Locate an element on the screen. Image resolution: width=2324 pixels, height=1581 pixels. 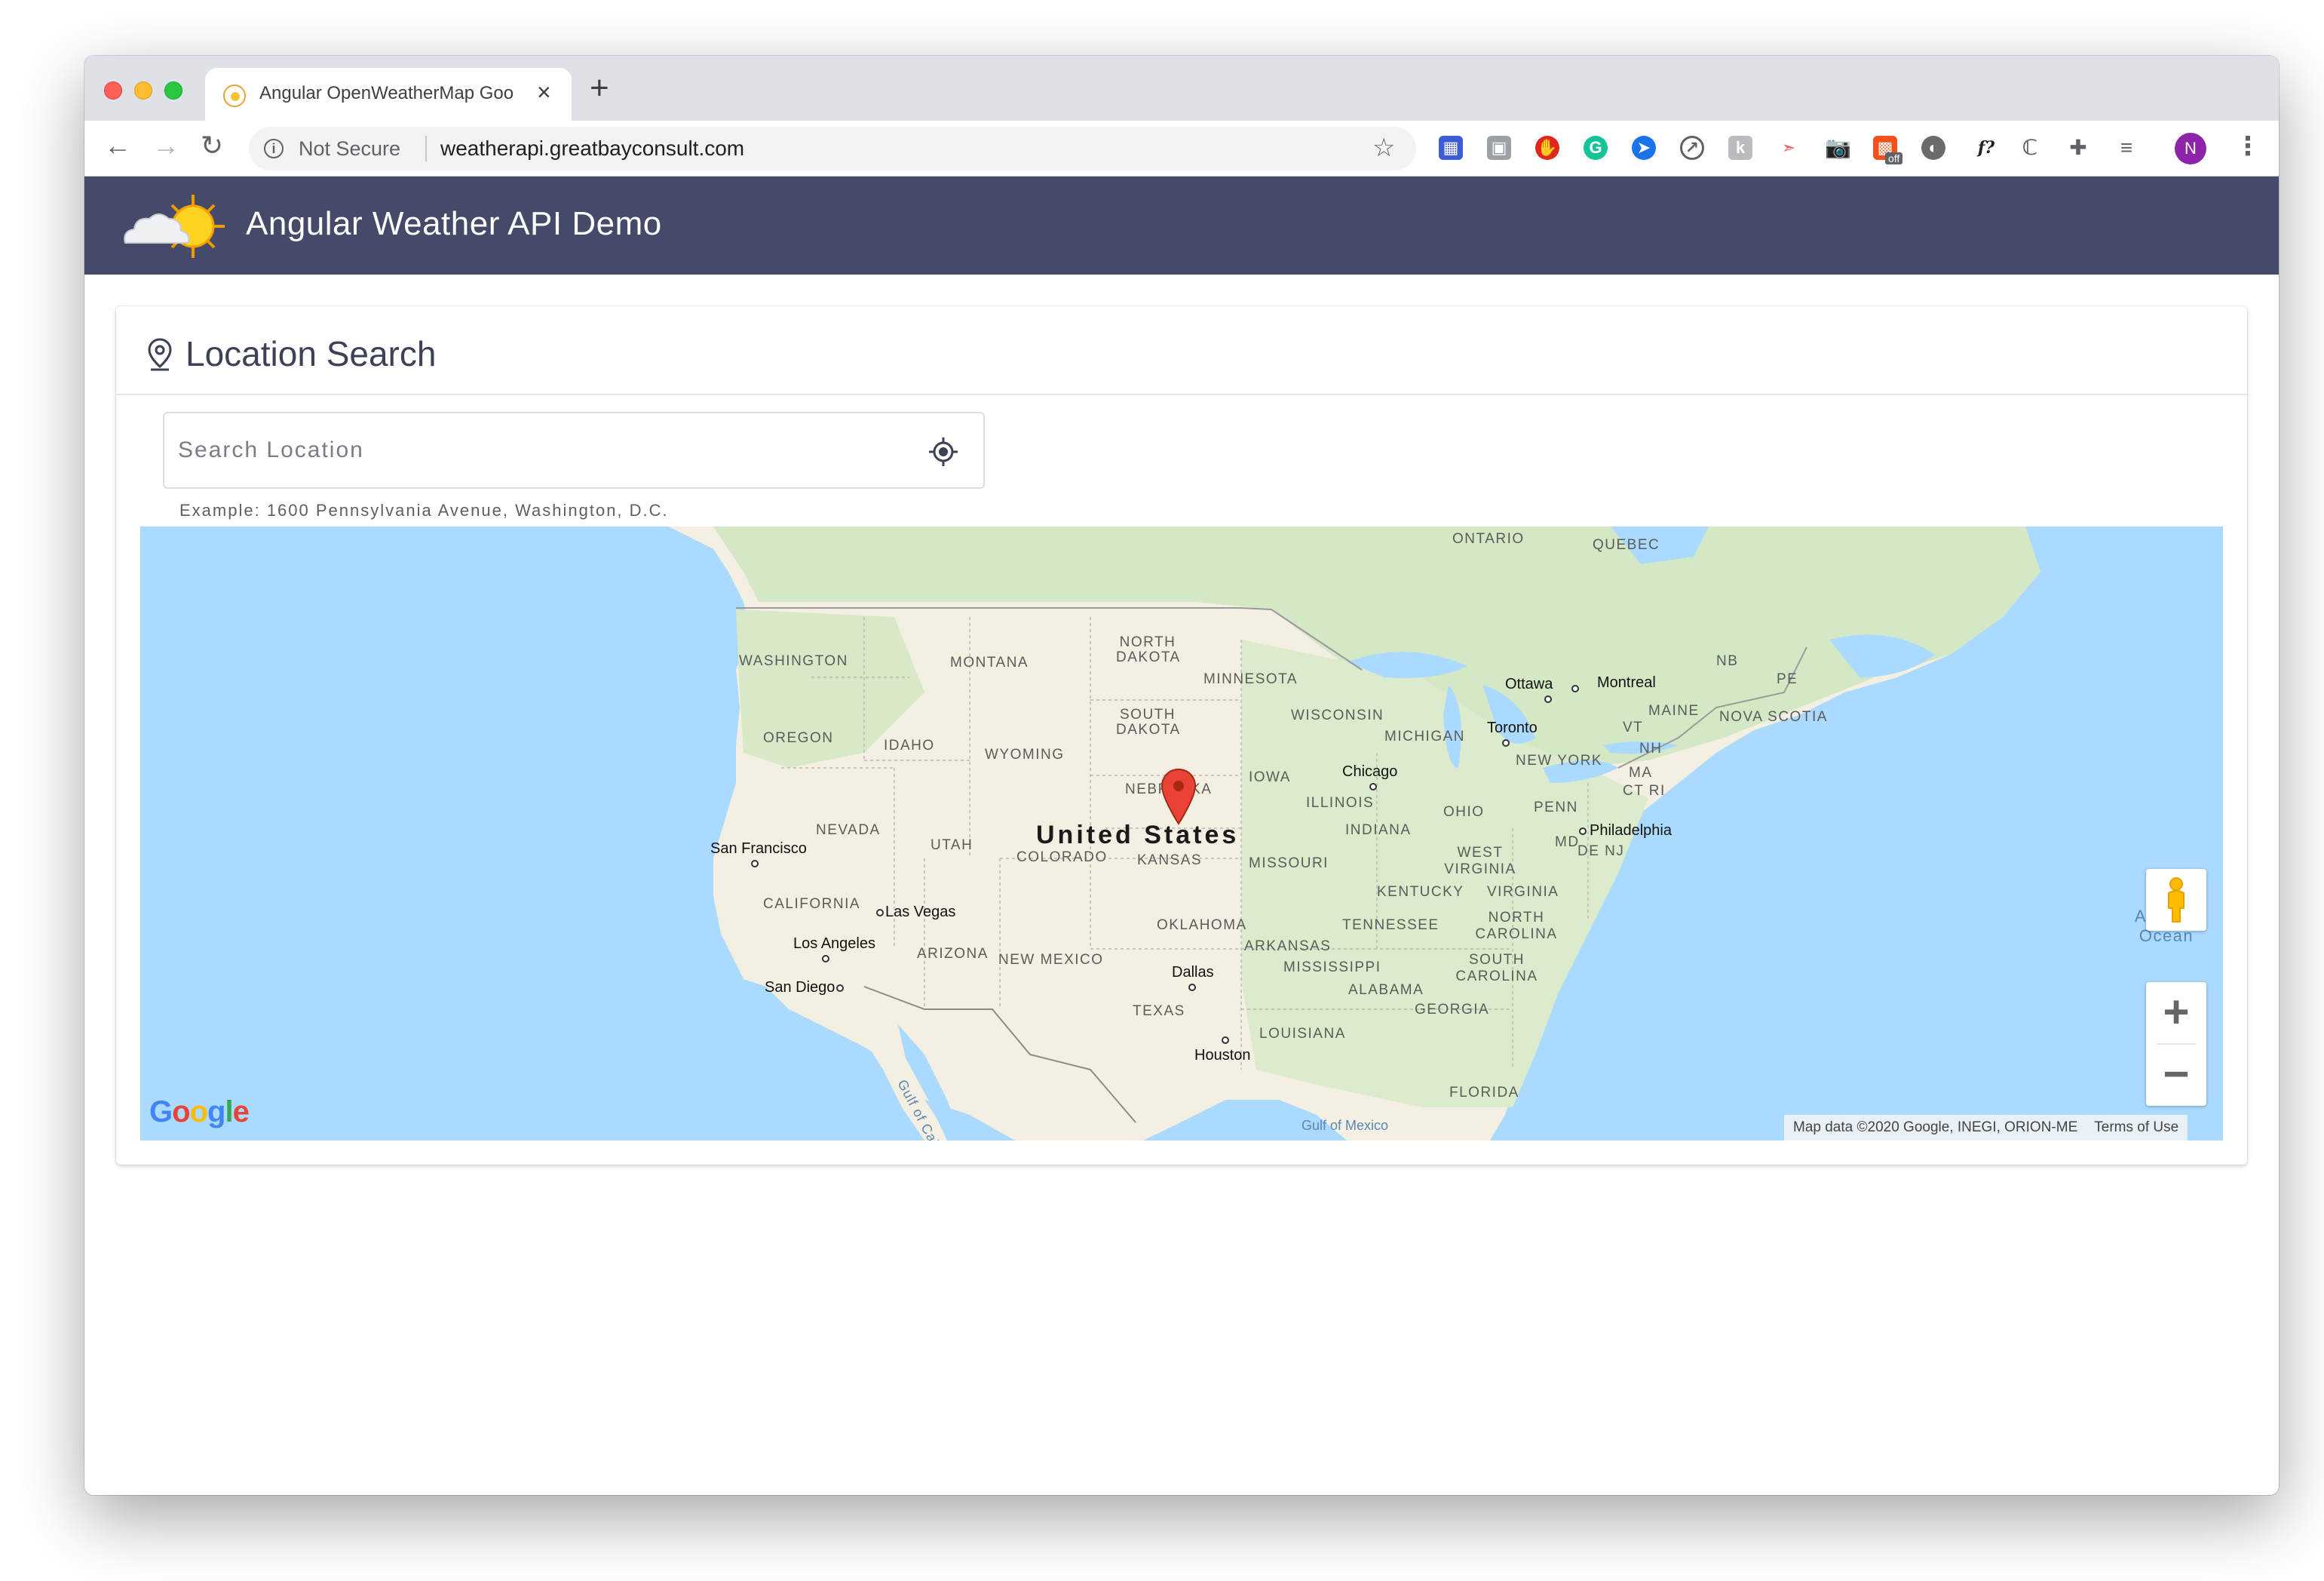
map-label: TEXAS is located at coordinates (1159, 1011).